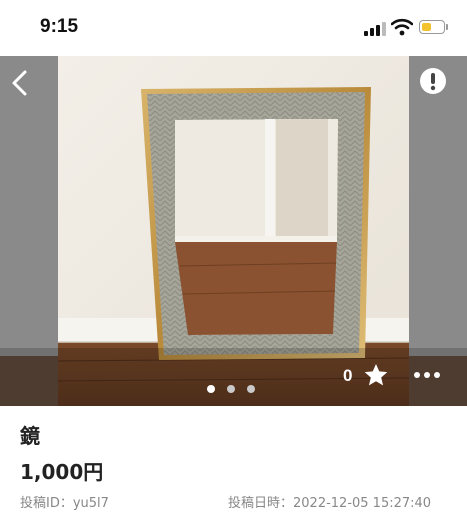 The width and height of the screenshot is (467, 512). Describe the element at coordinates (62, 472) in the screenshot. I see `item-price: 1,000円` at that location.